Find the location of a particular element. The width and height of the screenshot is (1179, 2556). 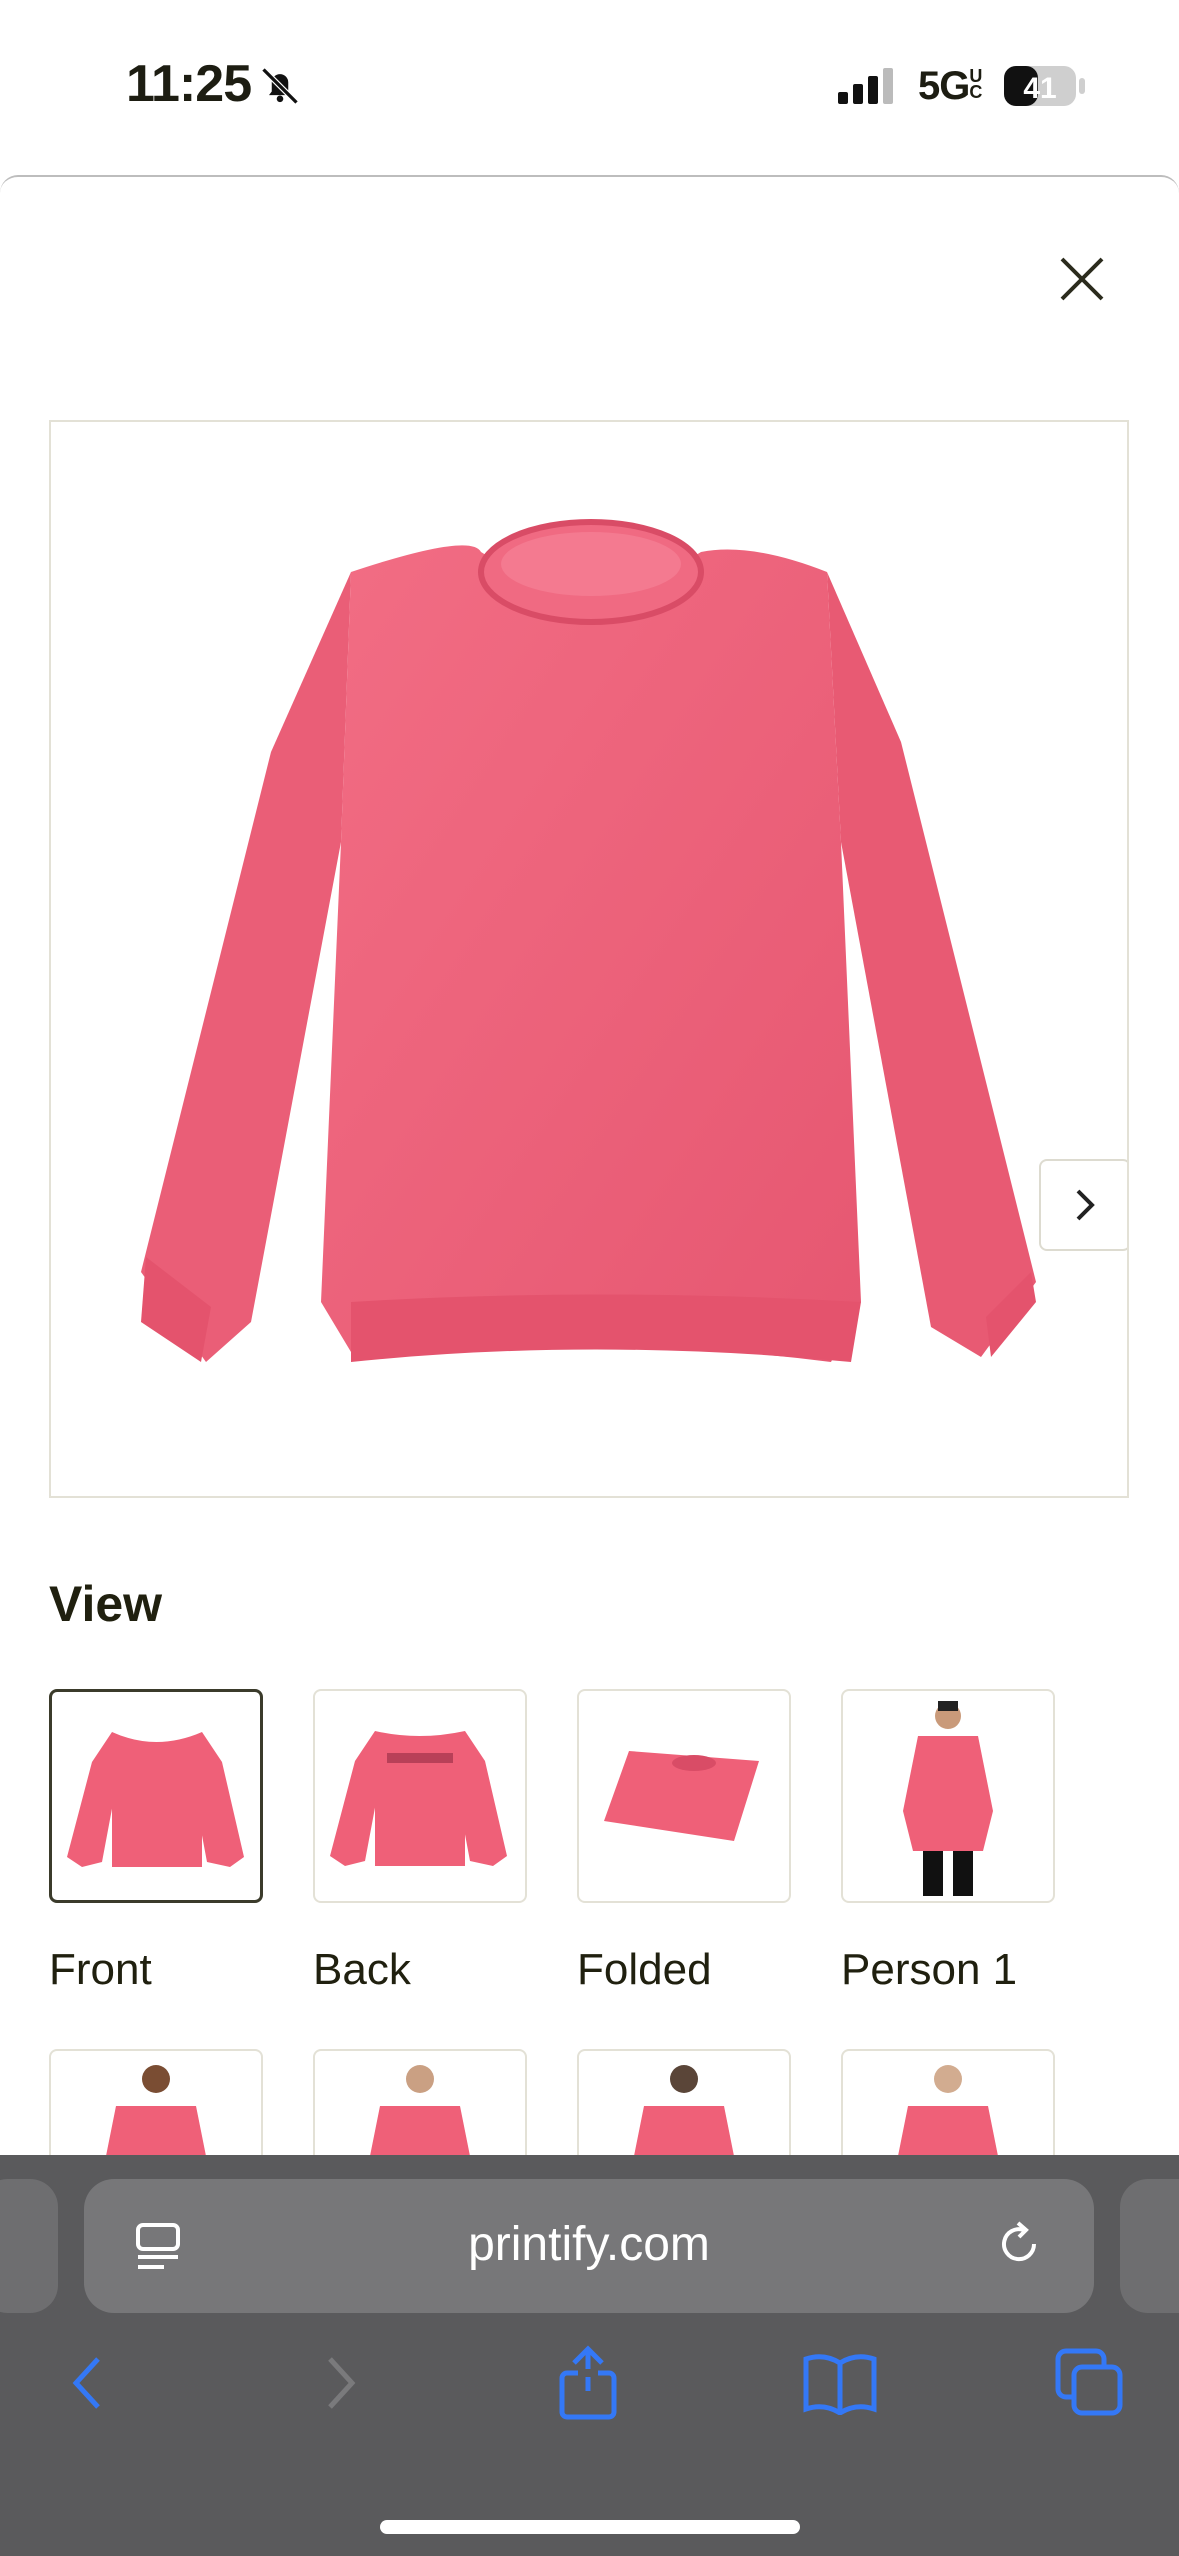

close-icon is located at coordinates (1082, 279).